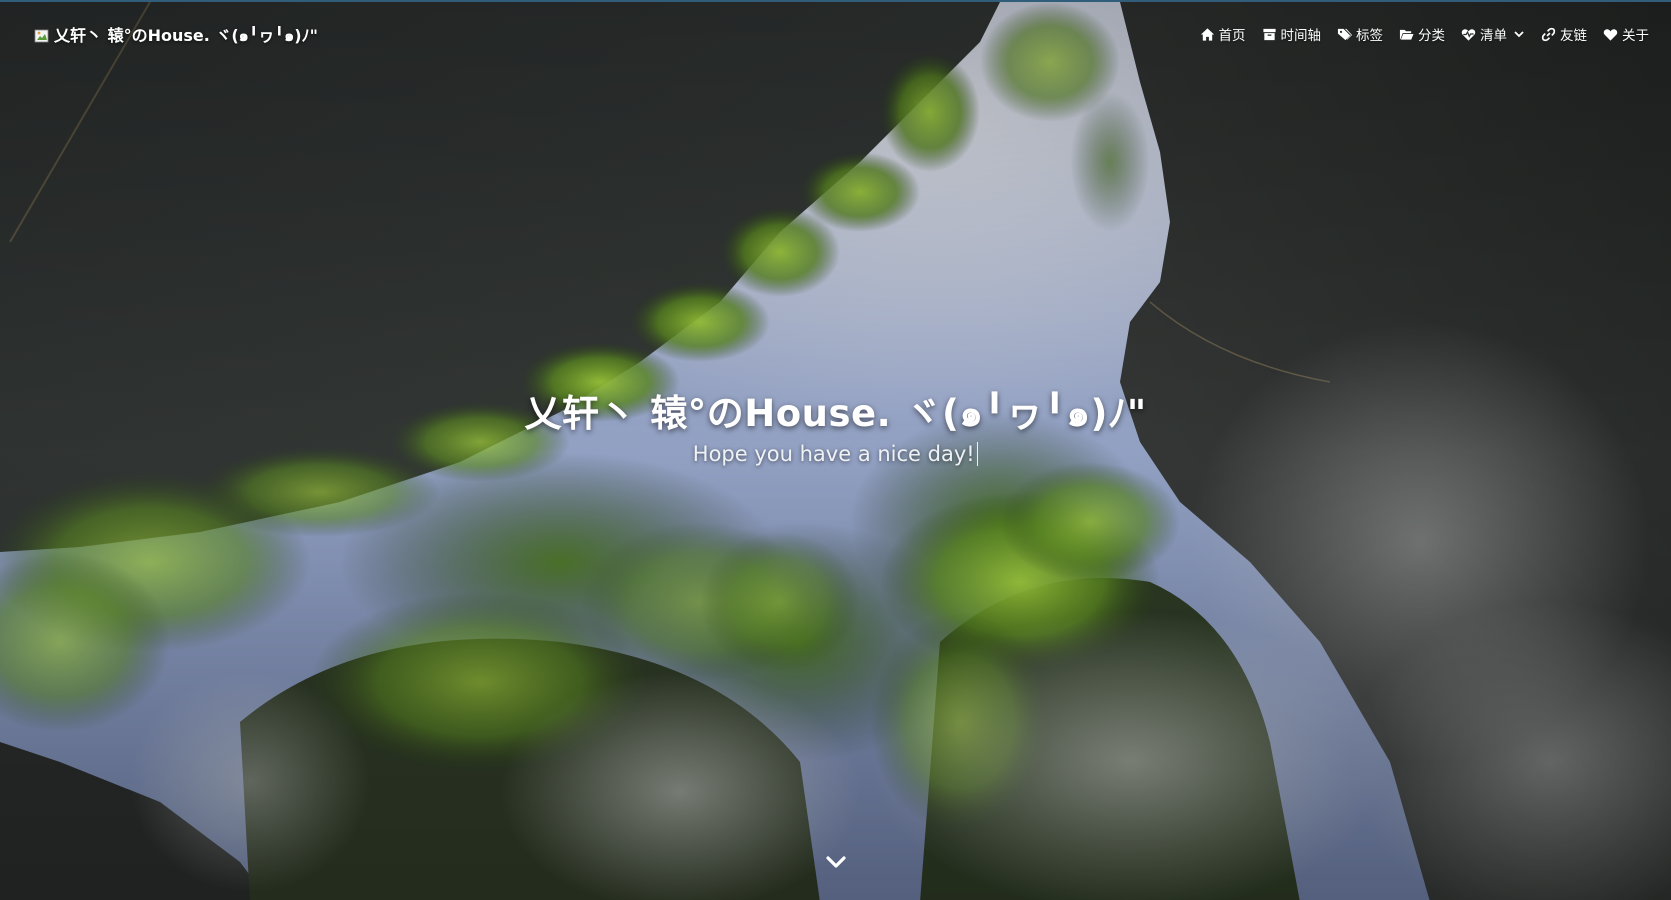 The height and width of the screenshot is (900, 1671). Describe the element at coordinates (1232, 36) in the screenshot. I see `nav-label-home: 首页` at that location.